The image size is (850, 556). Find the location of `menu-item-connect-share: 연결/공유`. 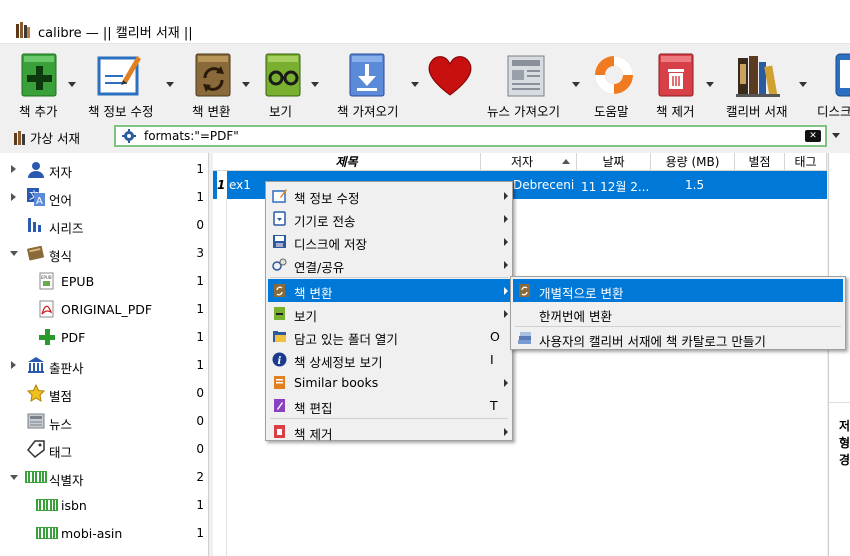

menu-item-connect-share: 연결/공유 is located at coordinates (389, 264).